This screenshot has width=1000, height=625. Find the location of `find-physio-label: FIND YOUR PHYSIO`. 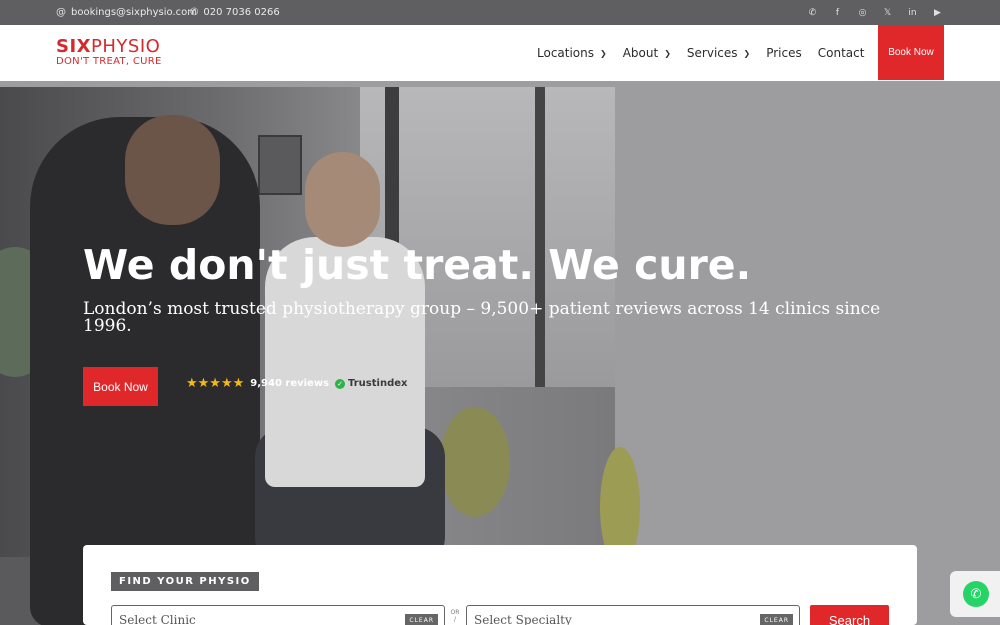

find-physio-label: FIND YOUR PHYSIO is located at coordinates (185, 581).